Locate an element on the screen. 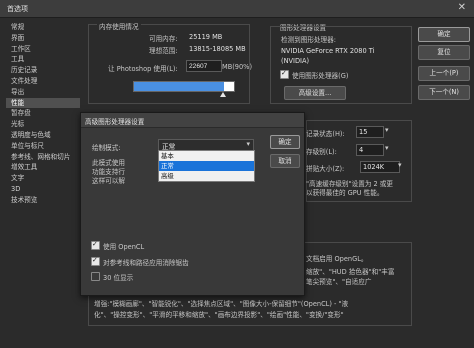  gpu-name-line2: (NVIDIA) is located at coordinates (295, 61).